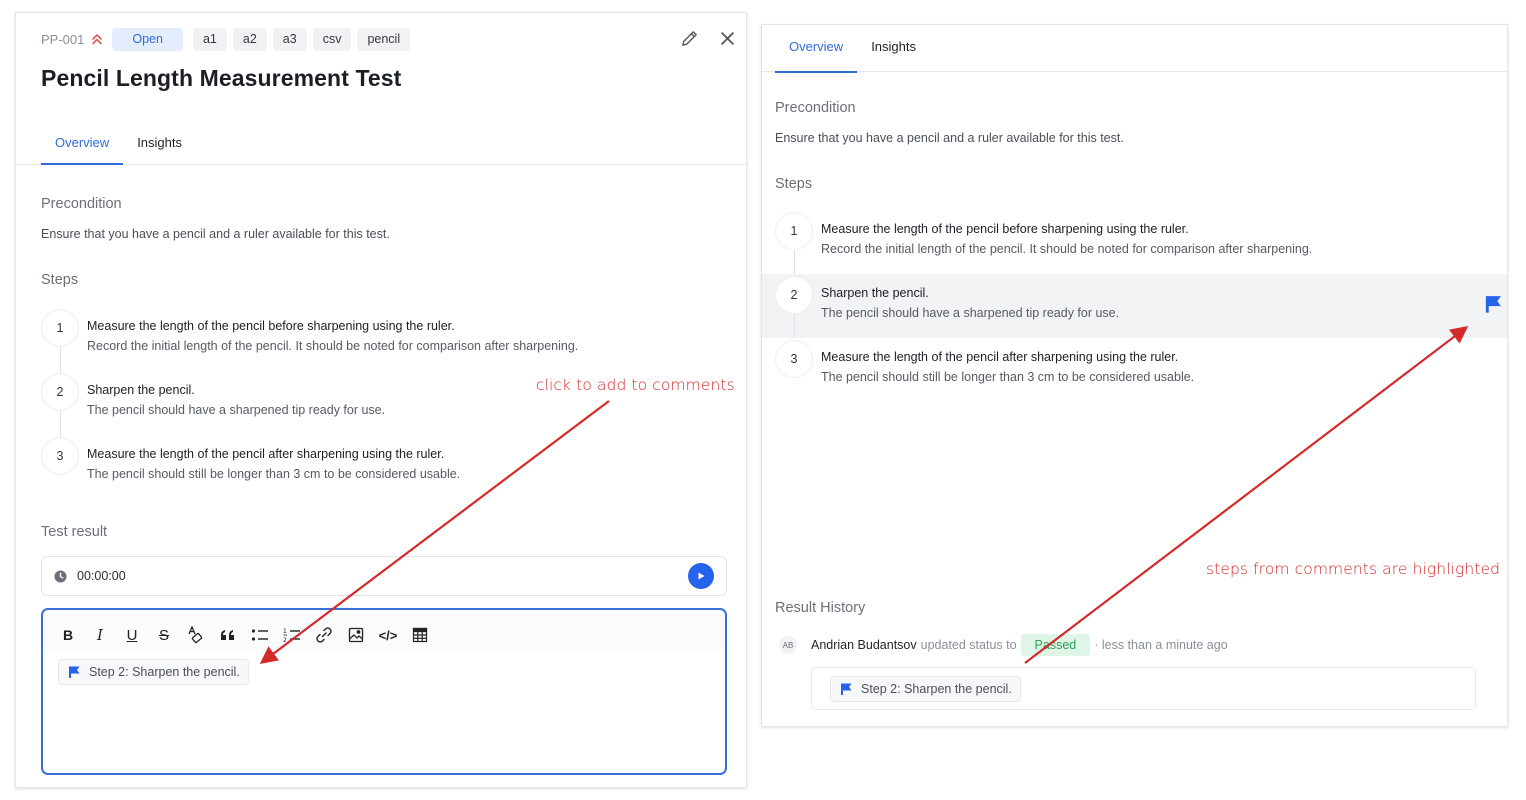 This screenshot has height=800, width=1526. I want to click on ordered-list-icon: 12, so click(291, 635).